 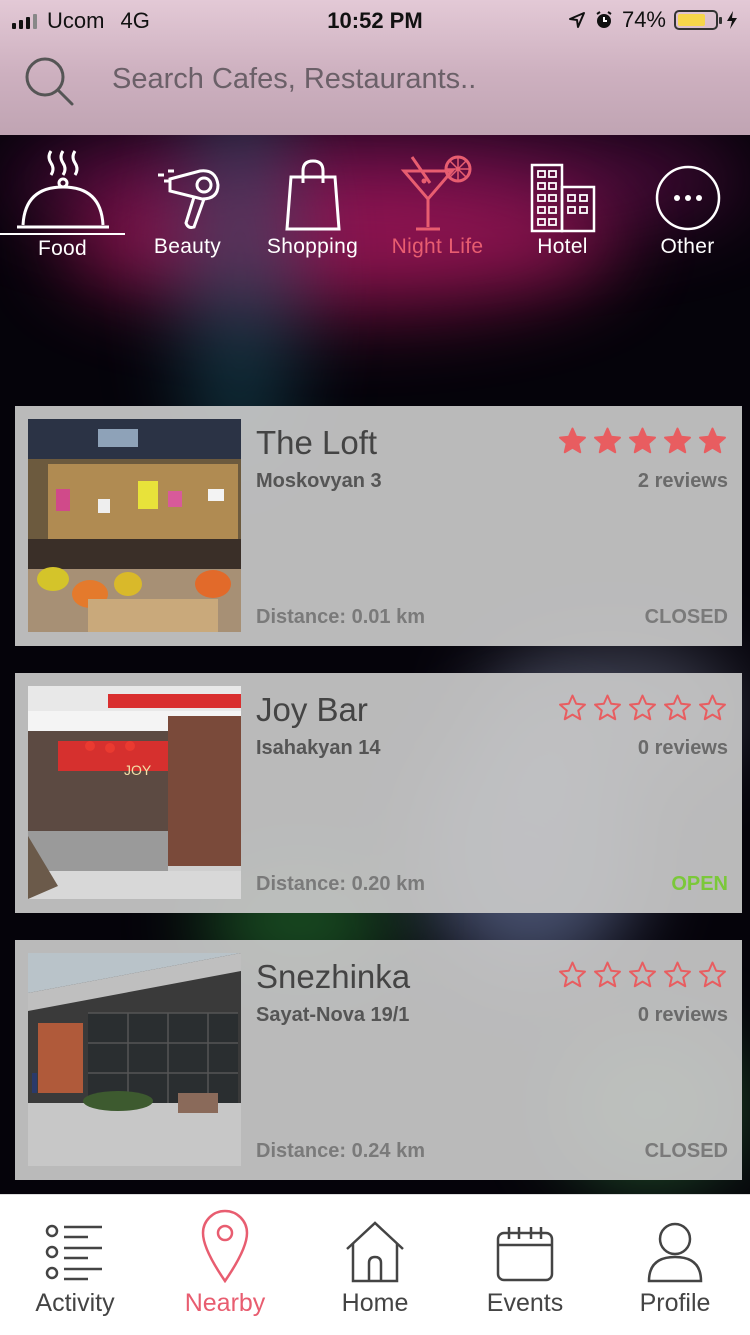 I want to click on map-pin-icon, so click(x=225, y=1246).